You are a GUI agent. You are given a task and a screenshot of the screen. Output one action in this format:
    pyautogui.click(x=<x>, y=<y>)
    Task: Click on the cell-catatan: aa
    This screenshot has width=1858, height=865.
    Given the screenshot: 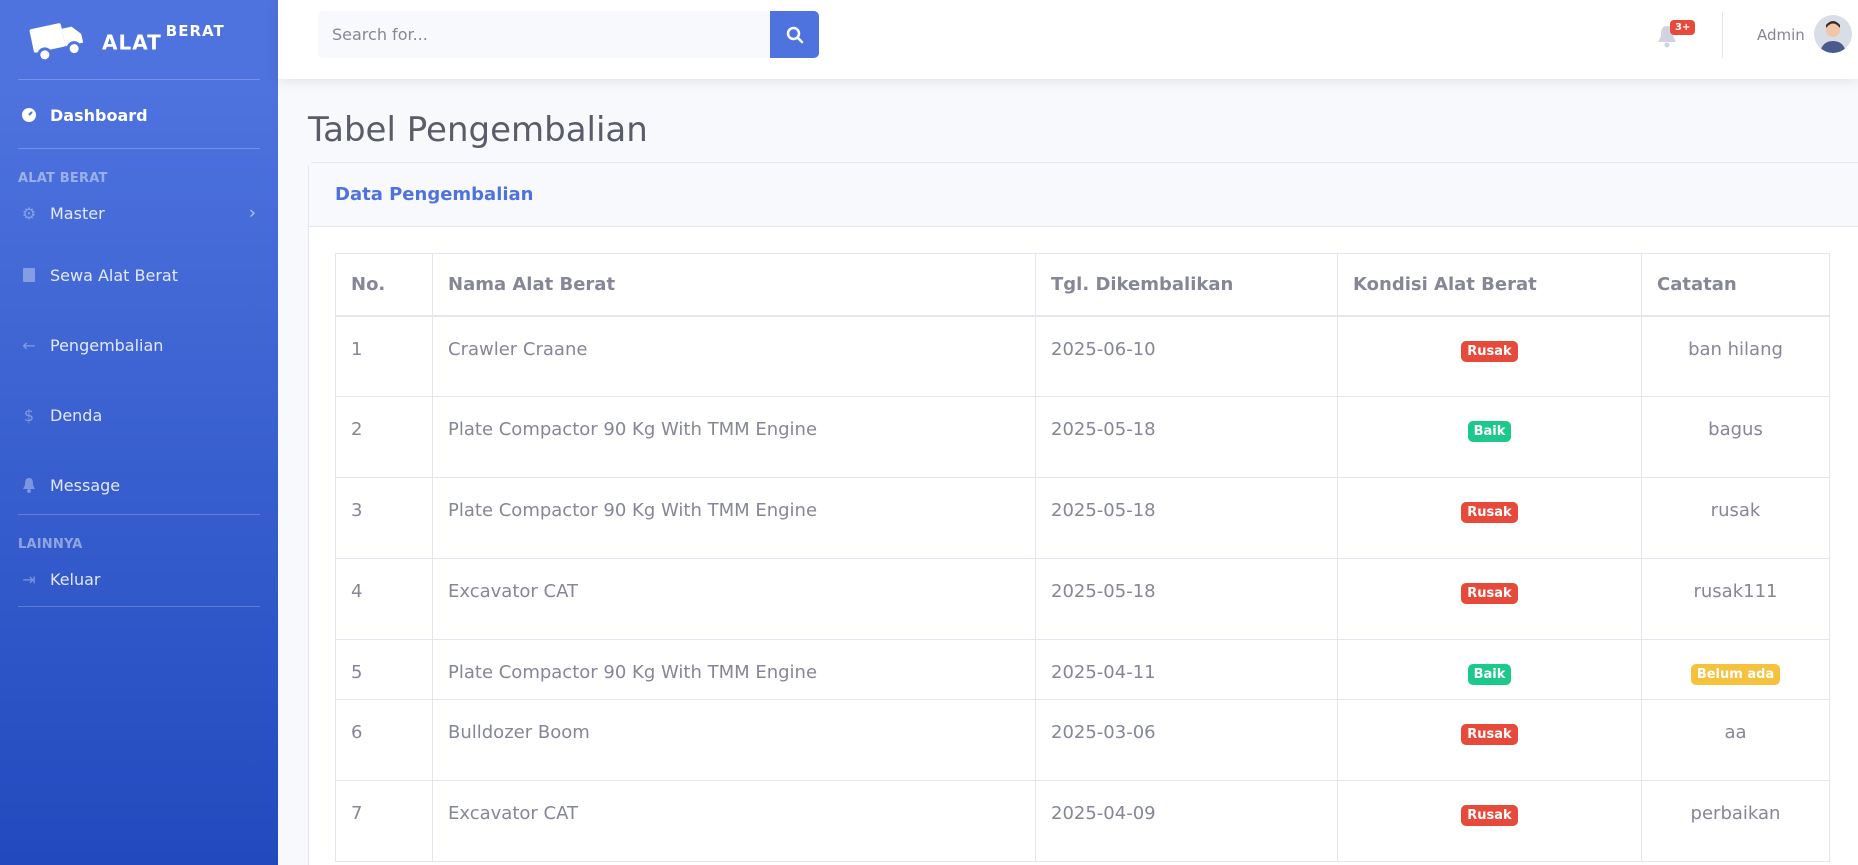 What is the action you would take?
    pyautogui.click(x=1735, y=740)
    